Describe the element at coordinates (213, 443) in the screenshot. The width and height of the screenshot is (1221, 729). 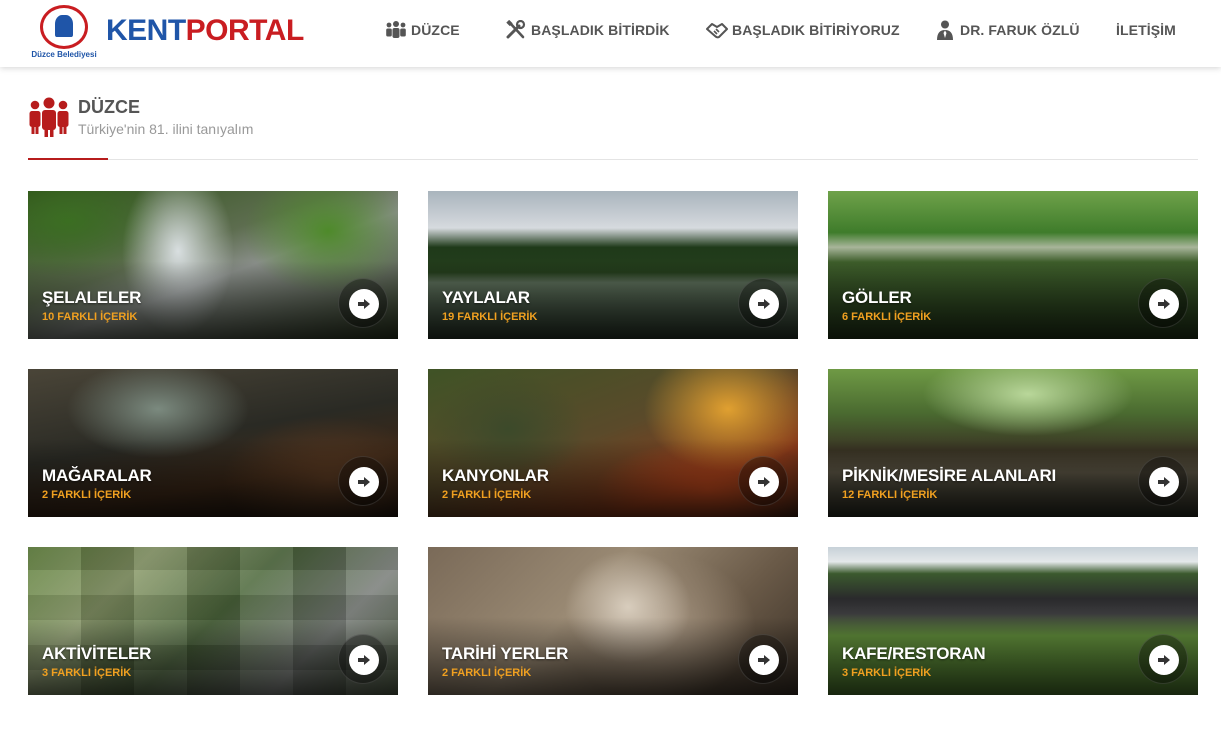
I see `category-card-magaralar: MAĞARALAR 2 FARKLI İÇERİK` at that location.